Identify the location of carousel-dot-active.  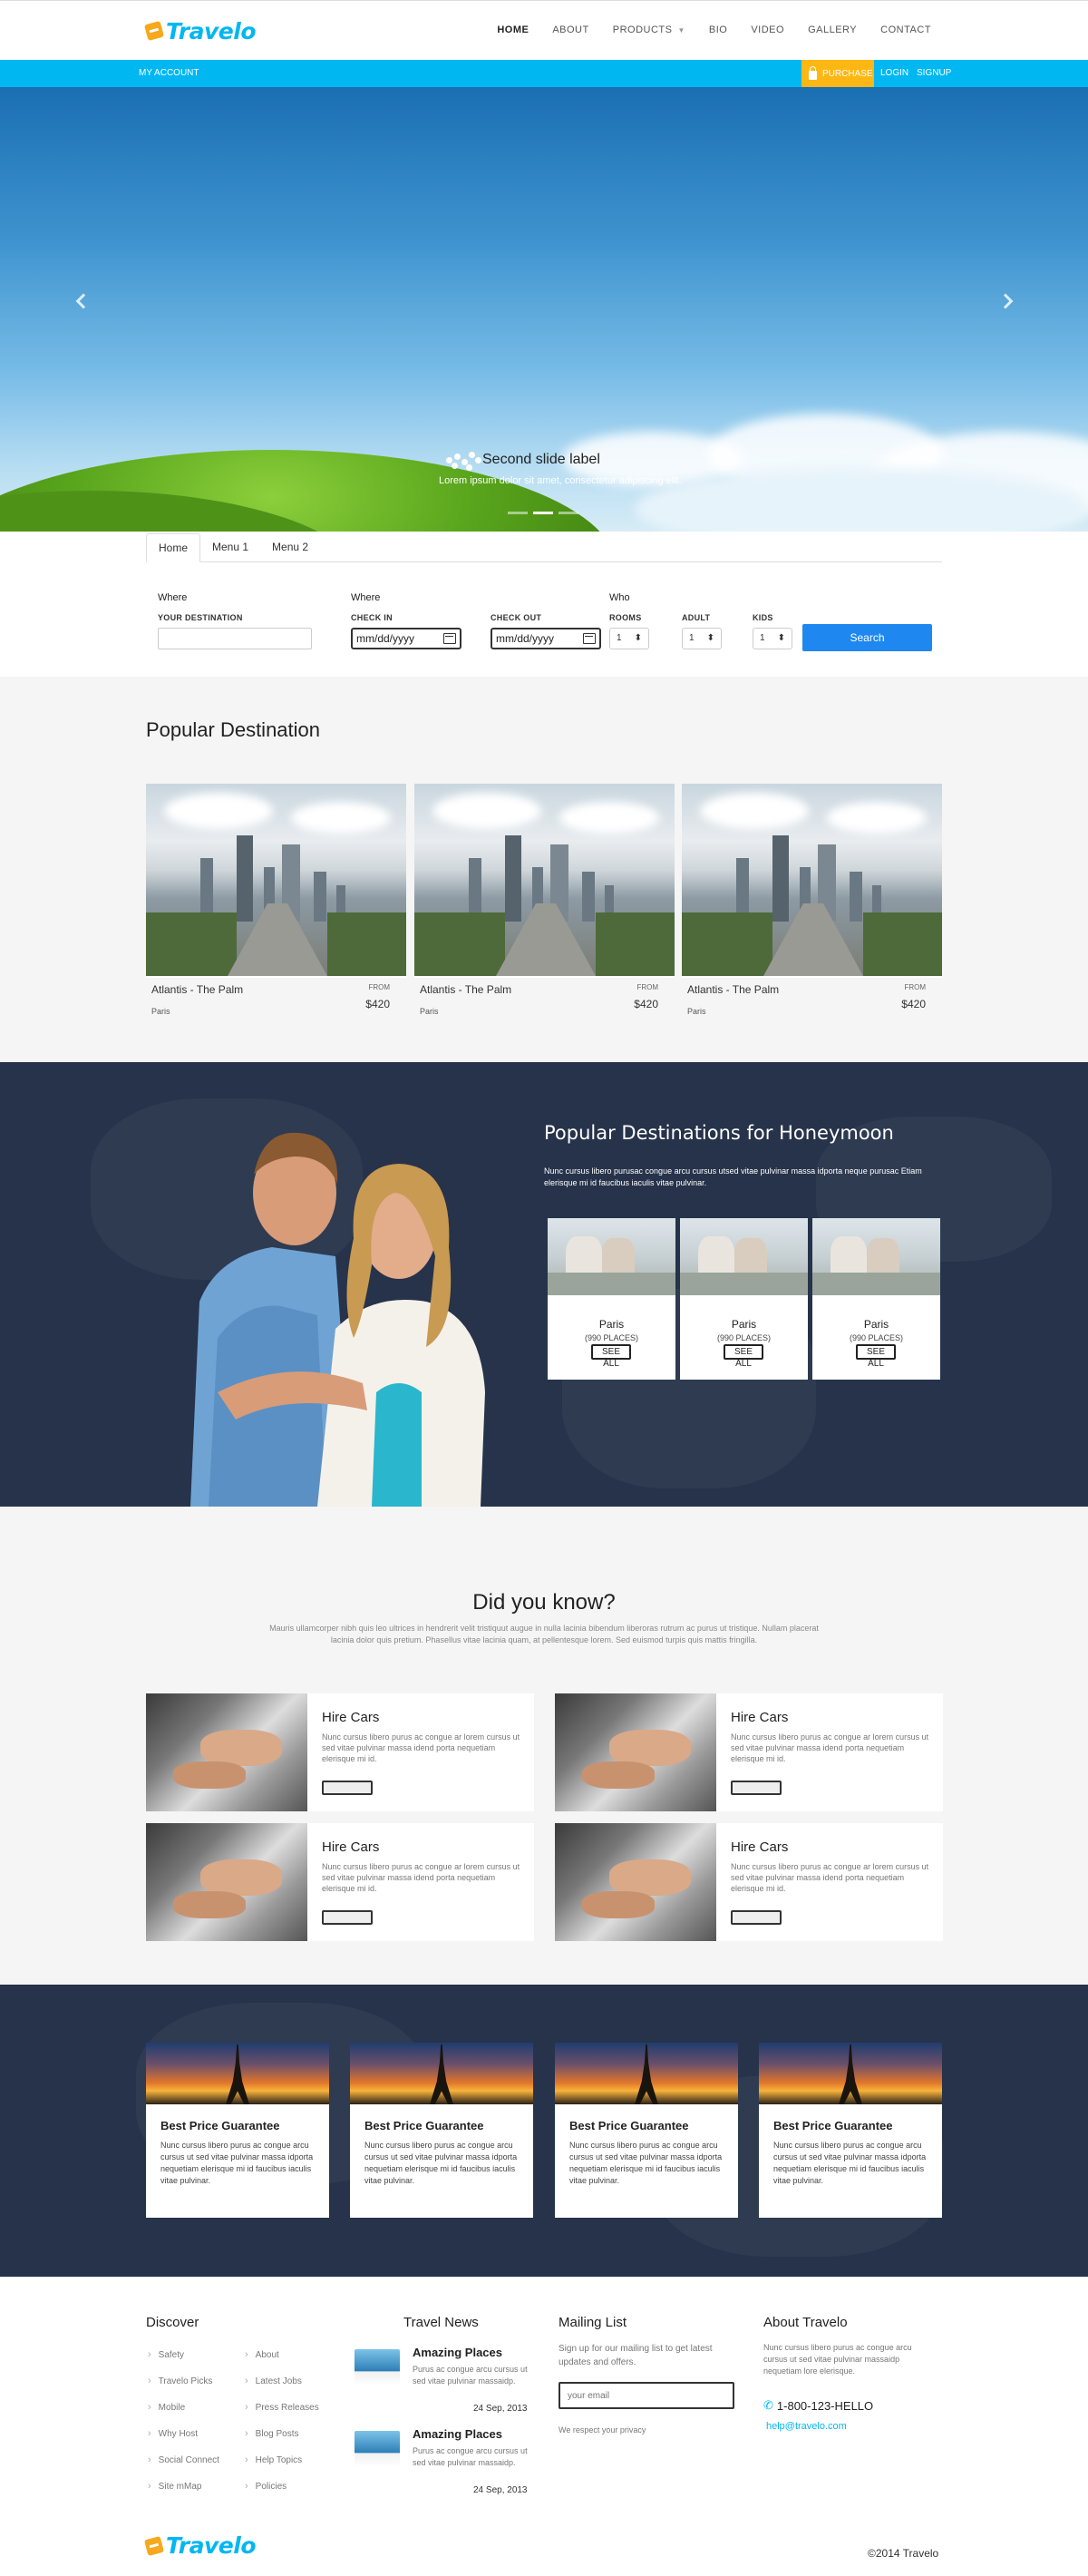
(543, 513).